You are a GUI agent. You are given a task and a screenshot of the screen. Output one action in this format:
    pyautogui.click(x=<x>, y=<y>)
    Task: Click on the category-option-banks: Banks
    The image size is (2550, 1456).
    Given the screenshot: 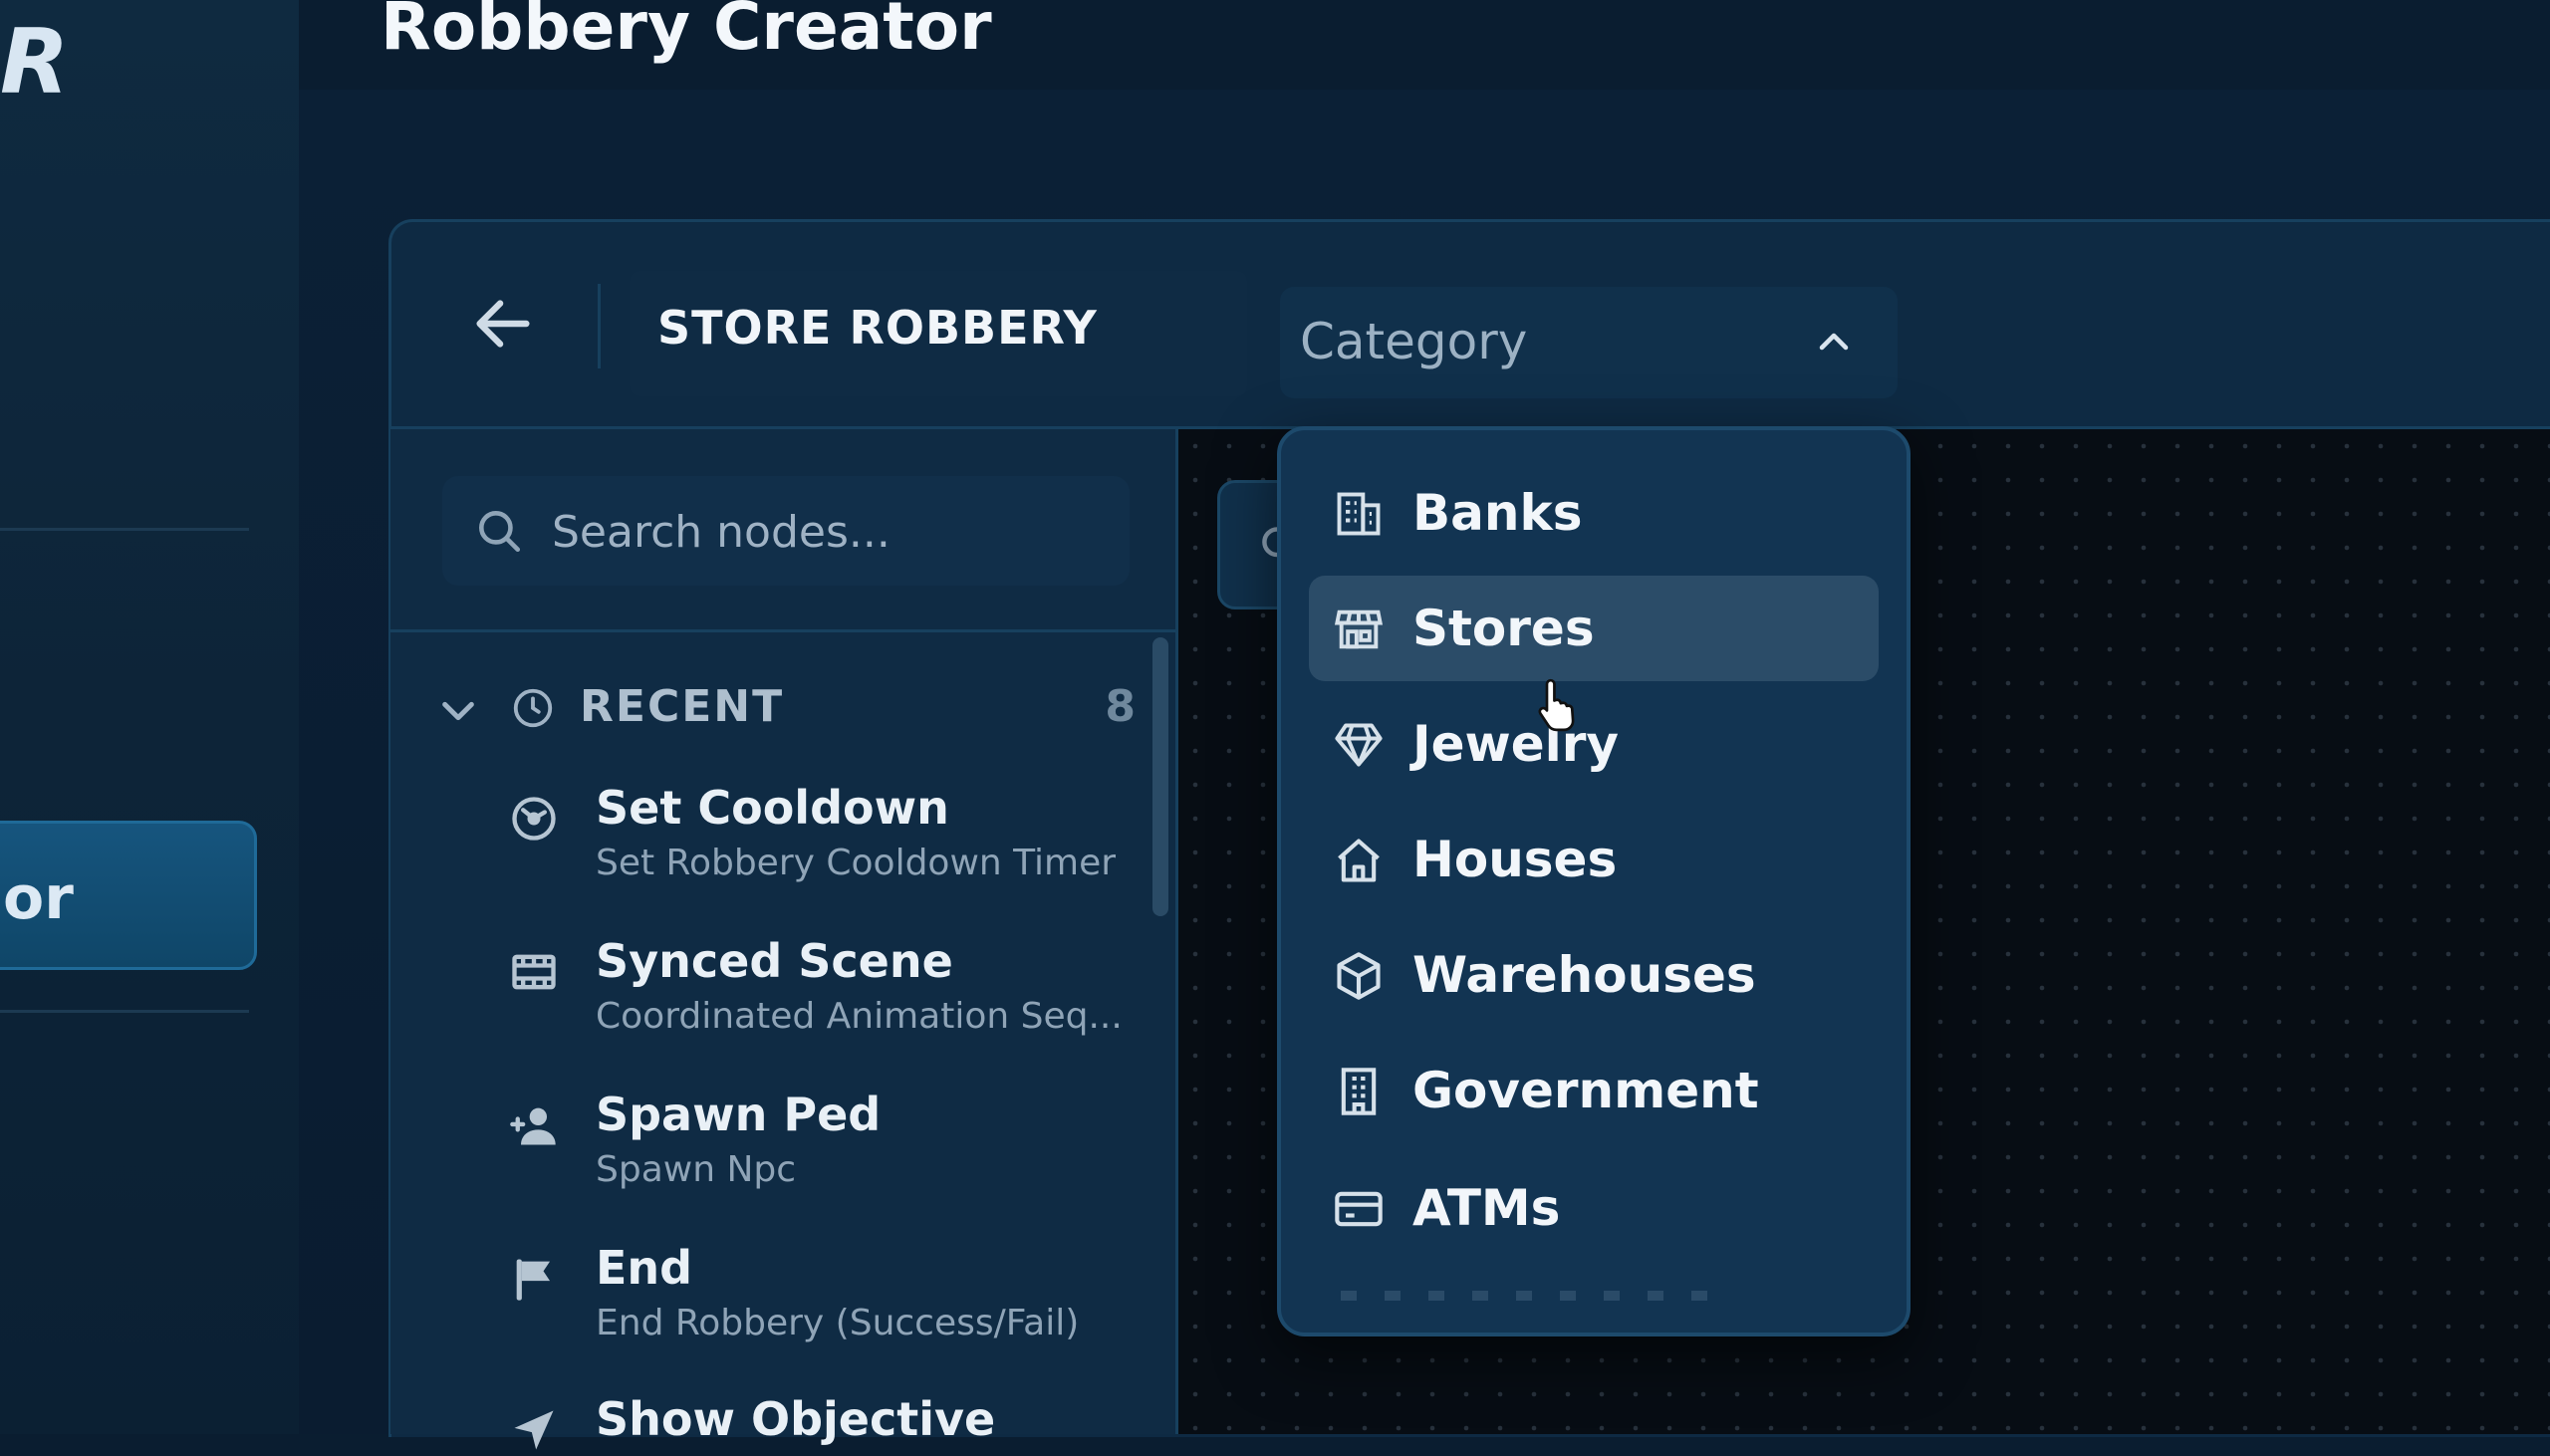 What is the action you would take?
    pyautogui.click(x=1594, y=513)
    